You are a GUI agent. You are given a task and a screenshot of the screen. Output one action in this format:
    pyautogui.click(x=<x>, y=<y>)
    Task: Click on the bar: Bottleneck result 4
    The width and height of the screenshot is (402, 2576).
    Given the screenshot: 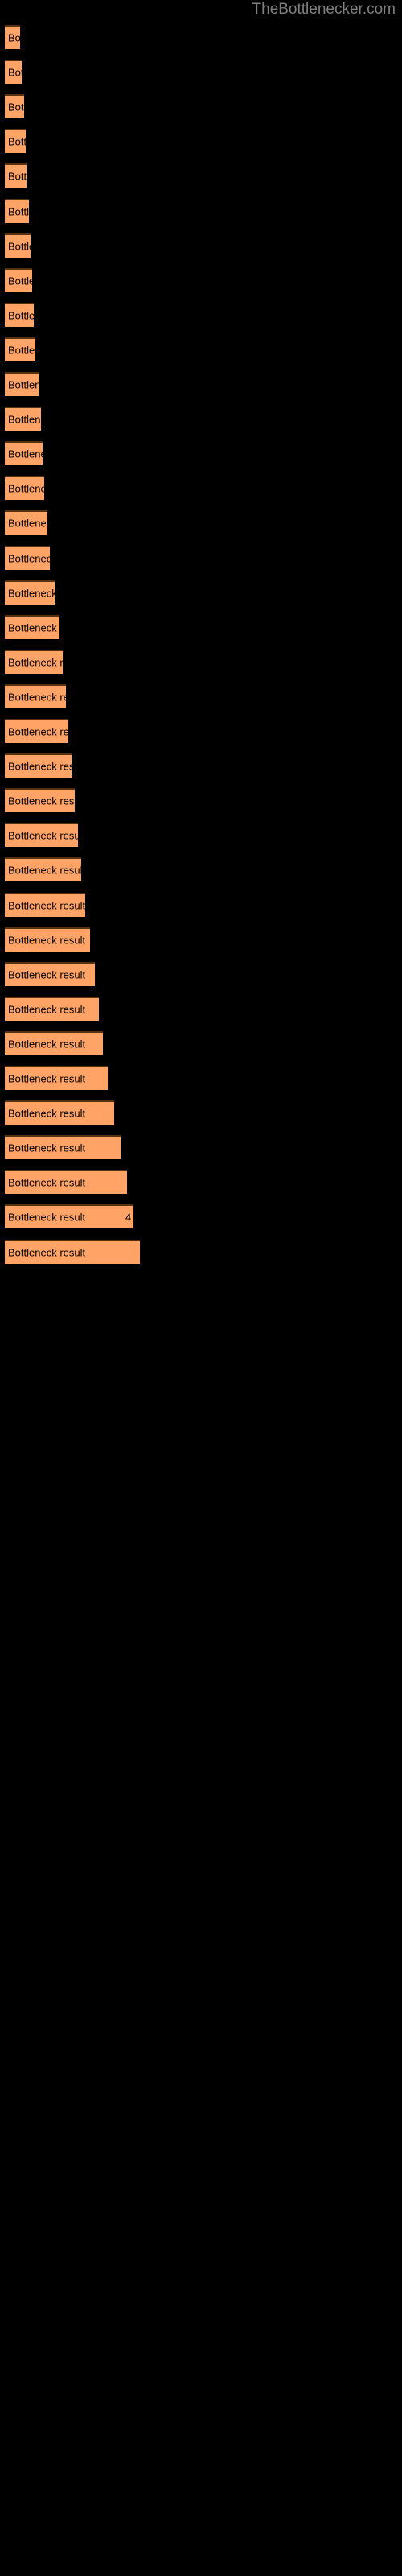 What is the action you would take?
    pyautogui.click(x=69, y=1216)
    